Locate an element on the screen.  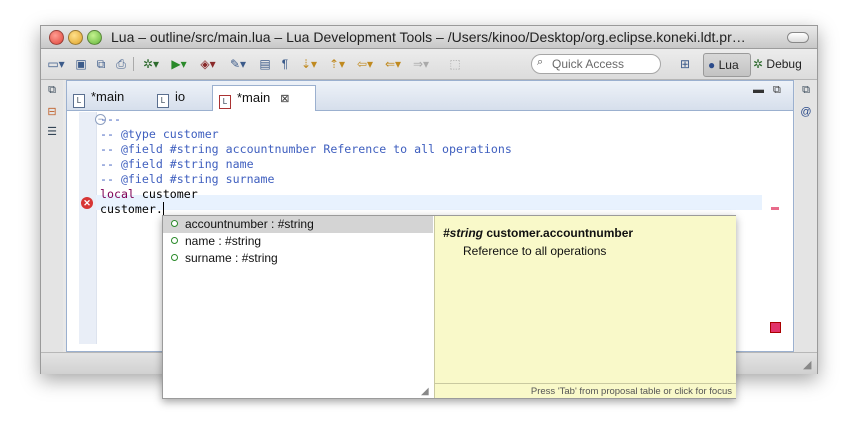
code-line: -- @type customer is located at coordinates (159, 134).